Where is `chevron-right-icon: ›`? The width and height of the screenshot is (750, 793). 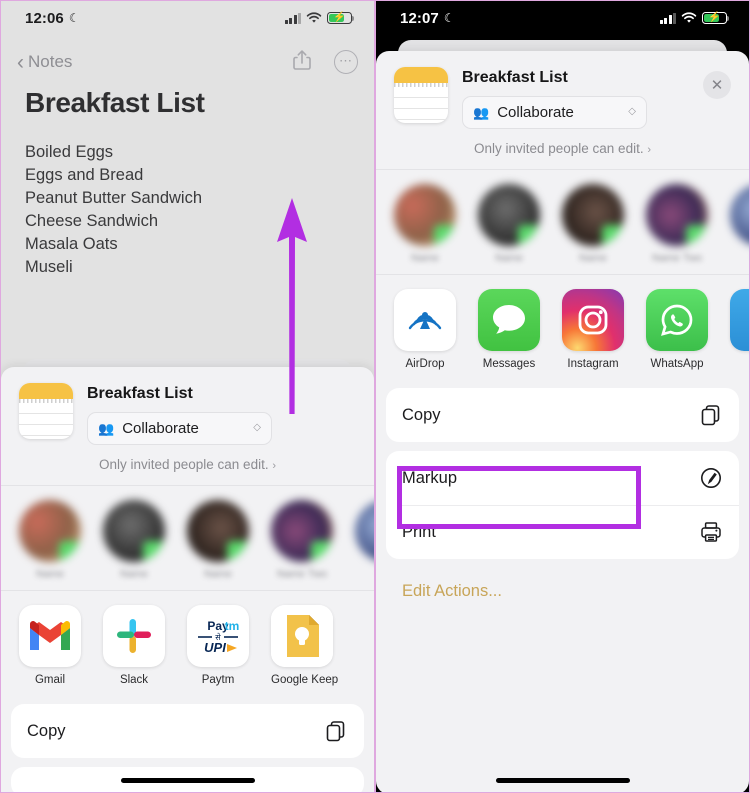 chevron-right-icon: › is located at coordinates (649, 150).